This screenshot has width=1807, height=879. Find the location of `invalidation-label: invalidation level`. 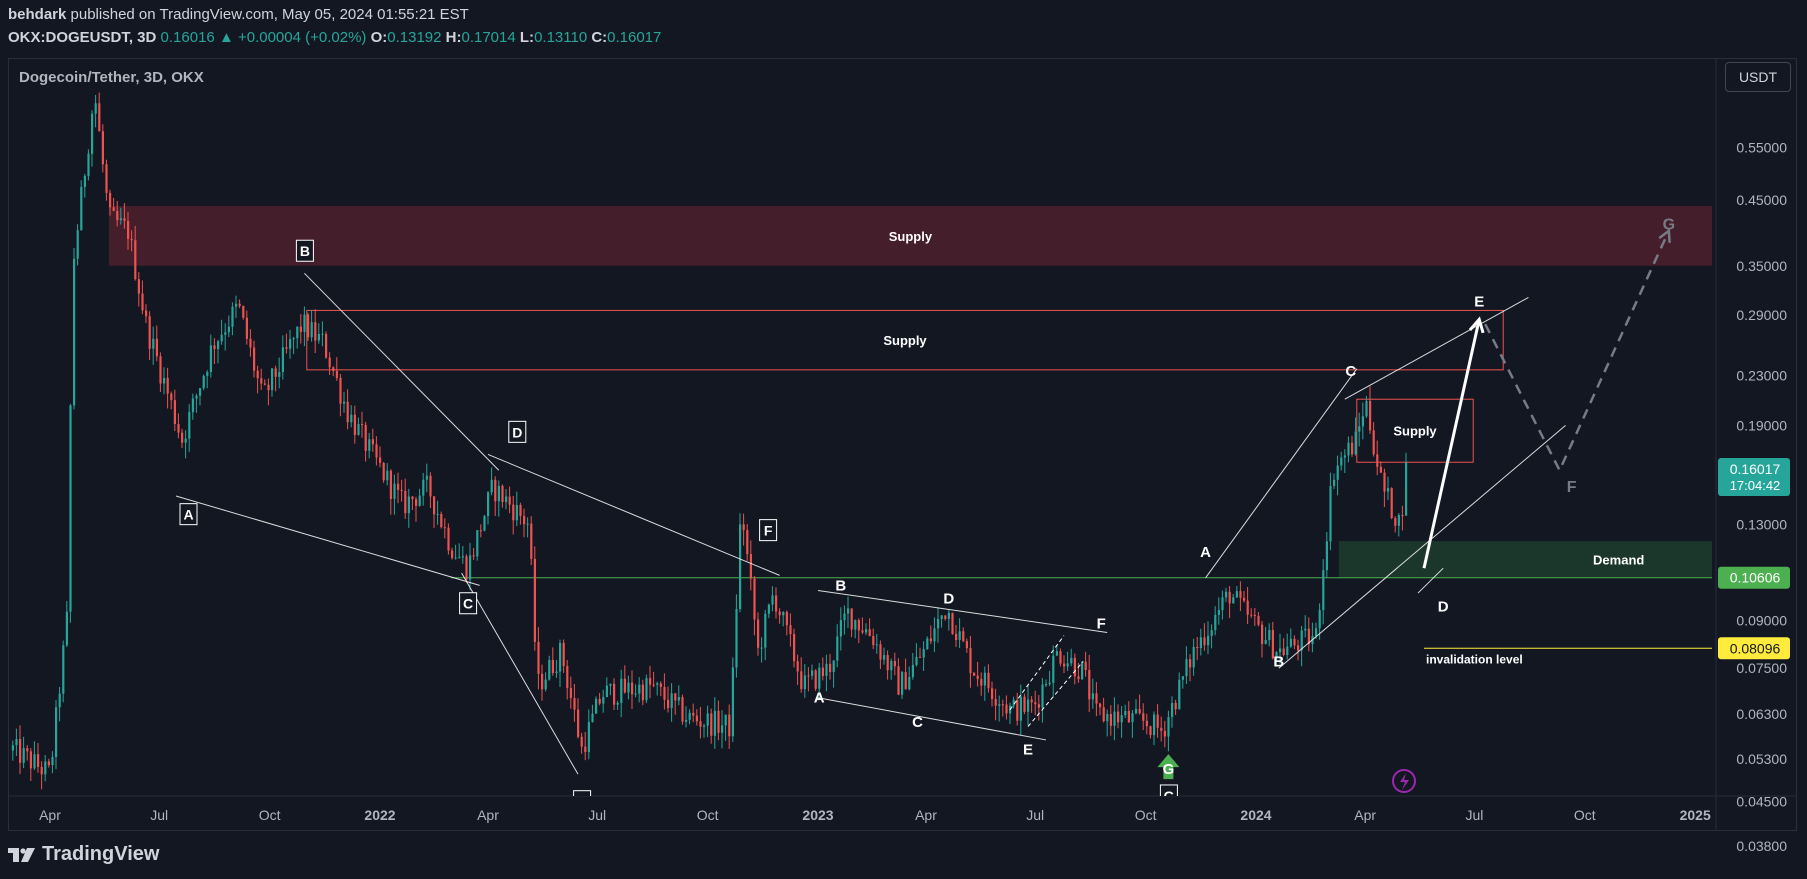

invalidation-label: invalidation level is located at coordinates (1474, 659).